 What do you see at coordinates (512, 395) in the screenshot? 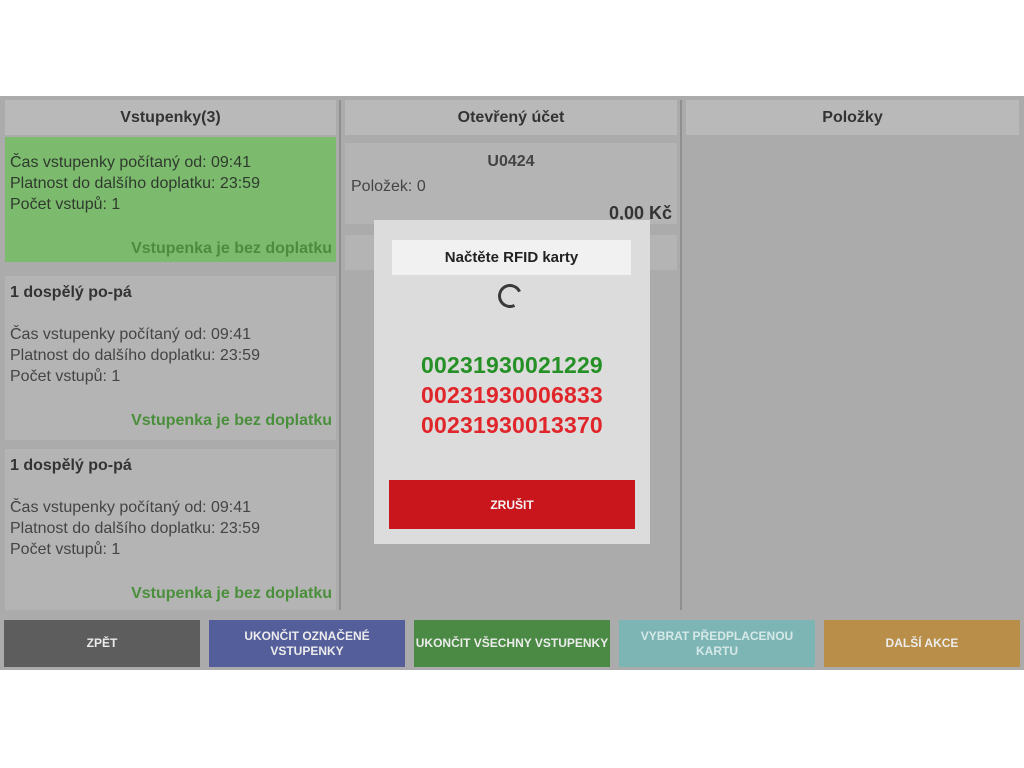
I see `rfid-card-number: 00231930006833` at bounding box center [512, 395].